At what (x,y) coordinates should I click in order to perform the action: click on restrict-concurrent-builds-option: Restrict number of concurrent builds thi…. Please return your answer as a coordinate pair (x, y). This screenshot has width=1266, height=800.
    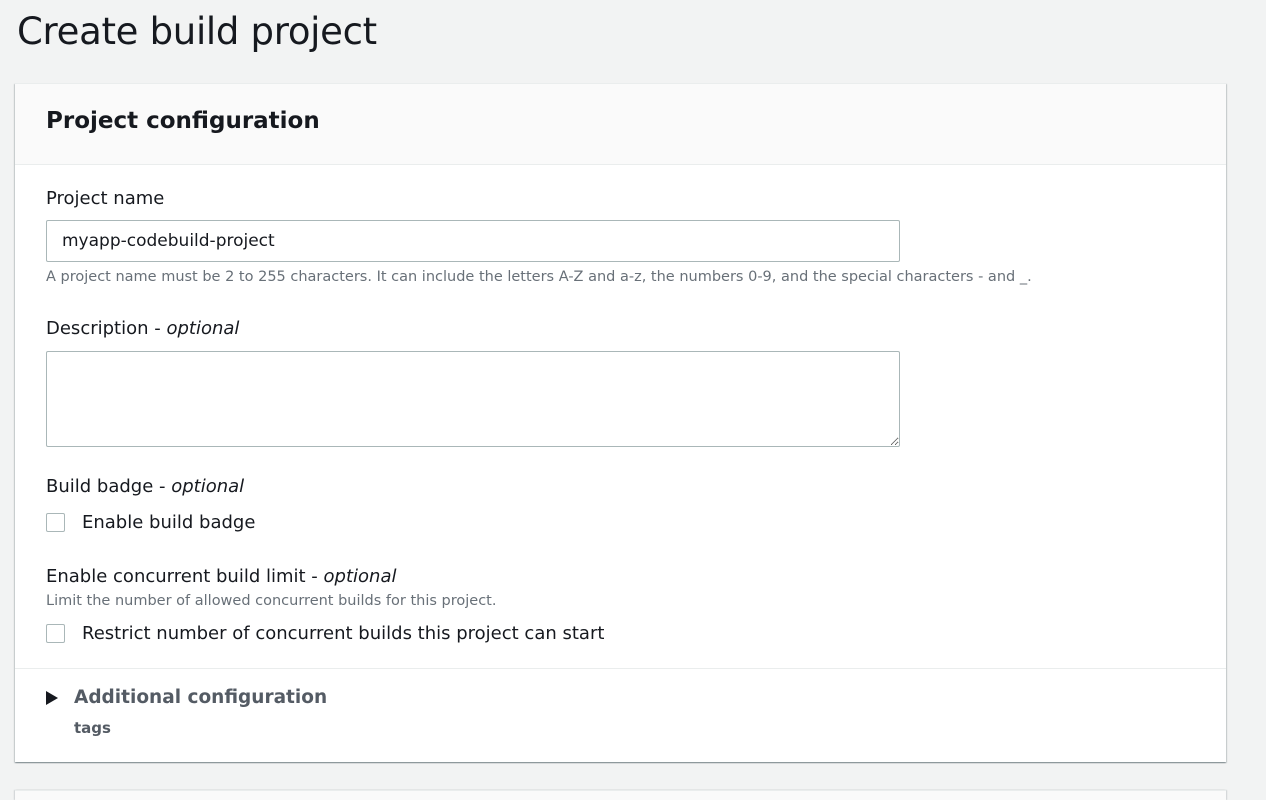
    Looking at the image, I should click on (325, 633).